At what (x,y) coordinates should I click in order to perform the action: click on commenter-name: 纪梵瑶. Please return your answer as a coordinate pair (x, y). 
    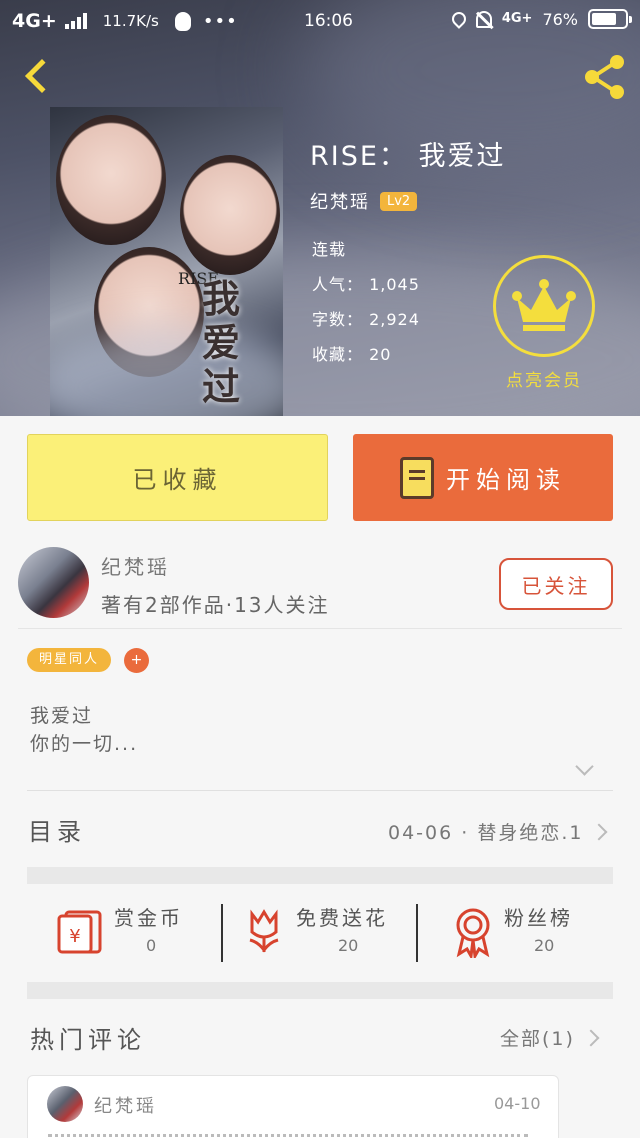
    Looking at the image, I should click on (125, 1106).